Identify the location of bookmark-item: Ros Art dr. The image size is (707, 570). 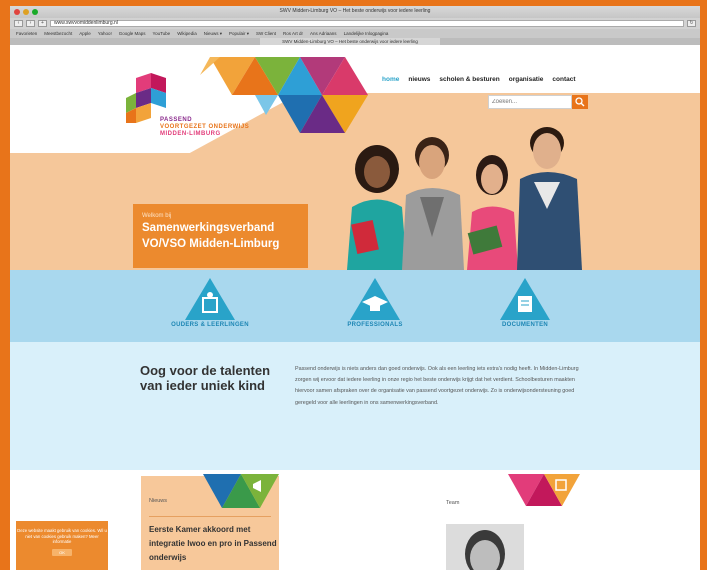
(293, 33).